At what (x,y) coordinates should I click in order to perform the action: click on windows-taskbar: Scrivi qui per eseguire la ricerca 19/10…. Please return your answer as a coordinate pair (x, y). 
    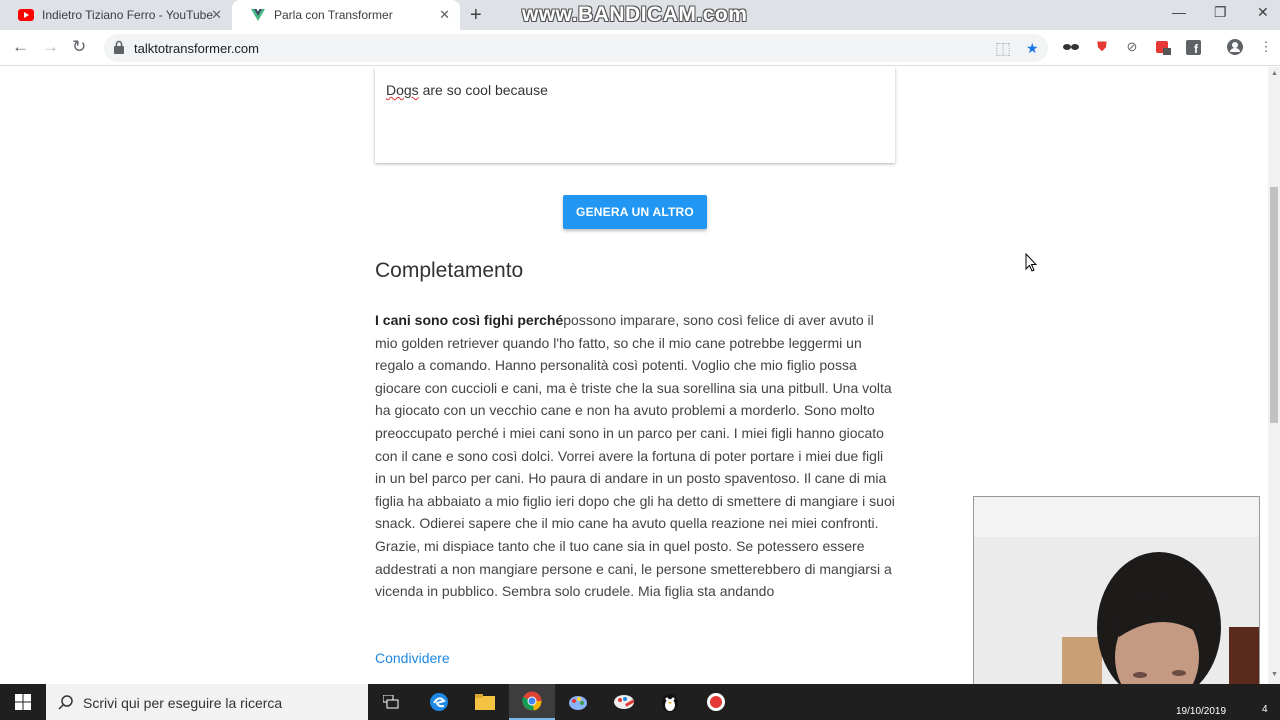
    Looking at the image, I should click on (640, 702).